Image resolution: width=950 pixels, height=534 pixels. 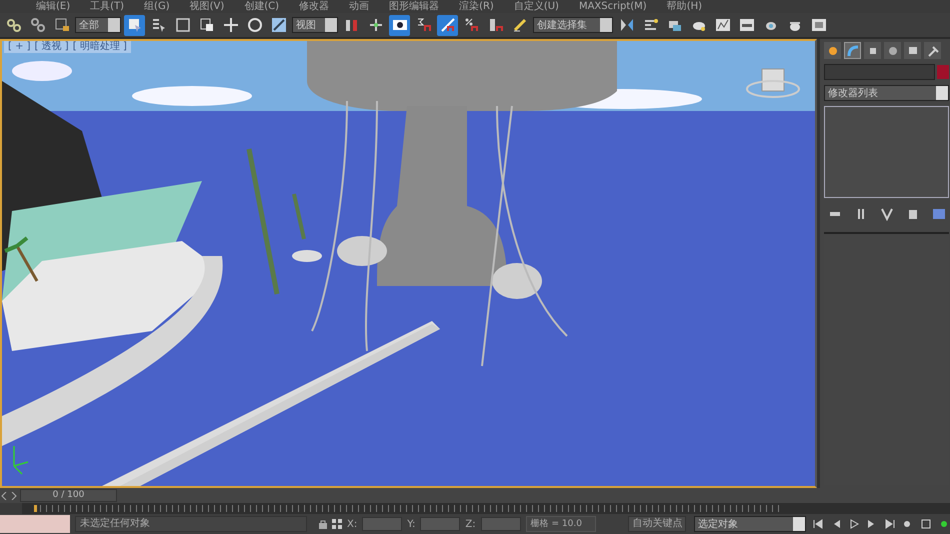 I want to click on go-start-icon, so click(x=817, y=524).